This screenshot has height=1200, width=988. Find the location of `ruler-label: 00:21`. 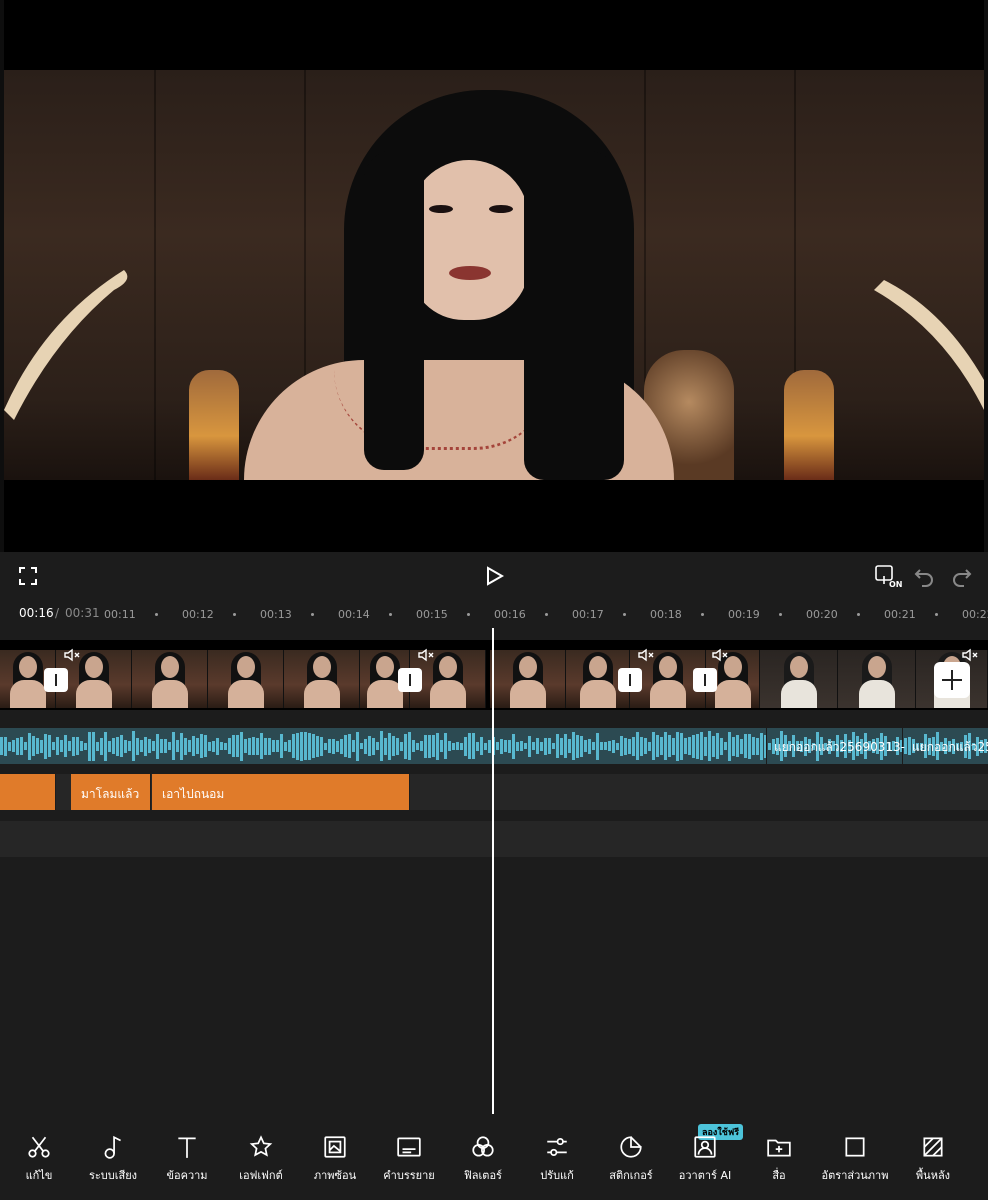

ruler-label: 00:21 is located at coordinates (900, 614).